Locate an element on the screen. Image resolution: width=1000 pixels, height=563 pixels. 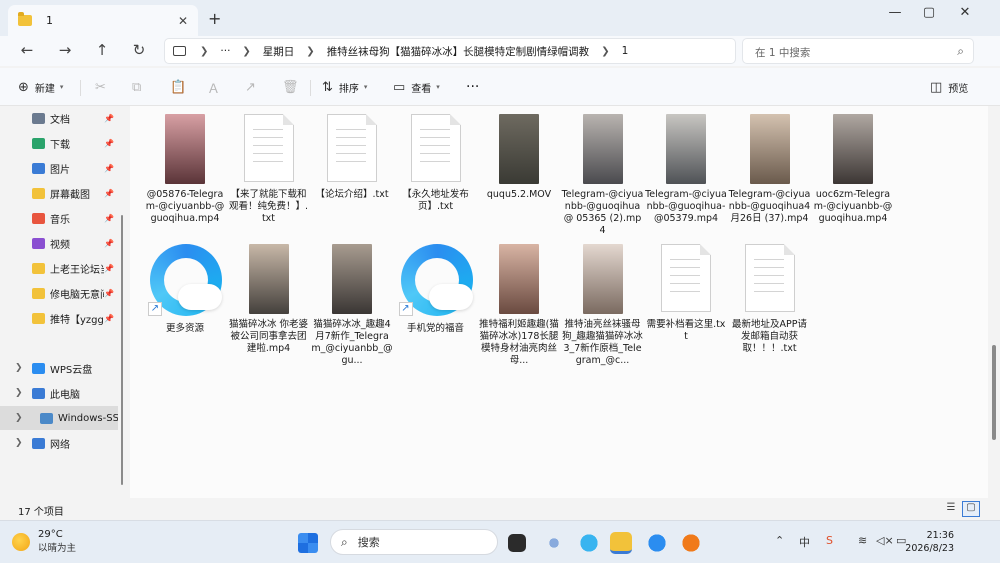
clock: 21:36 2026/8/23 is located at coordinates (929, 542).